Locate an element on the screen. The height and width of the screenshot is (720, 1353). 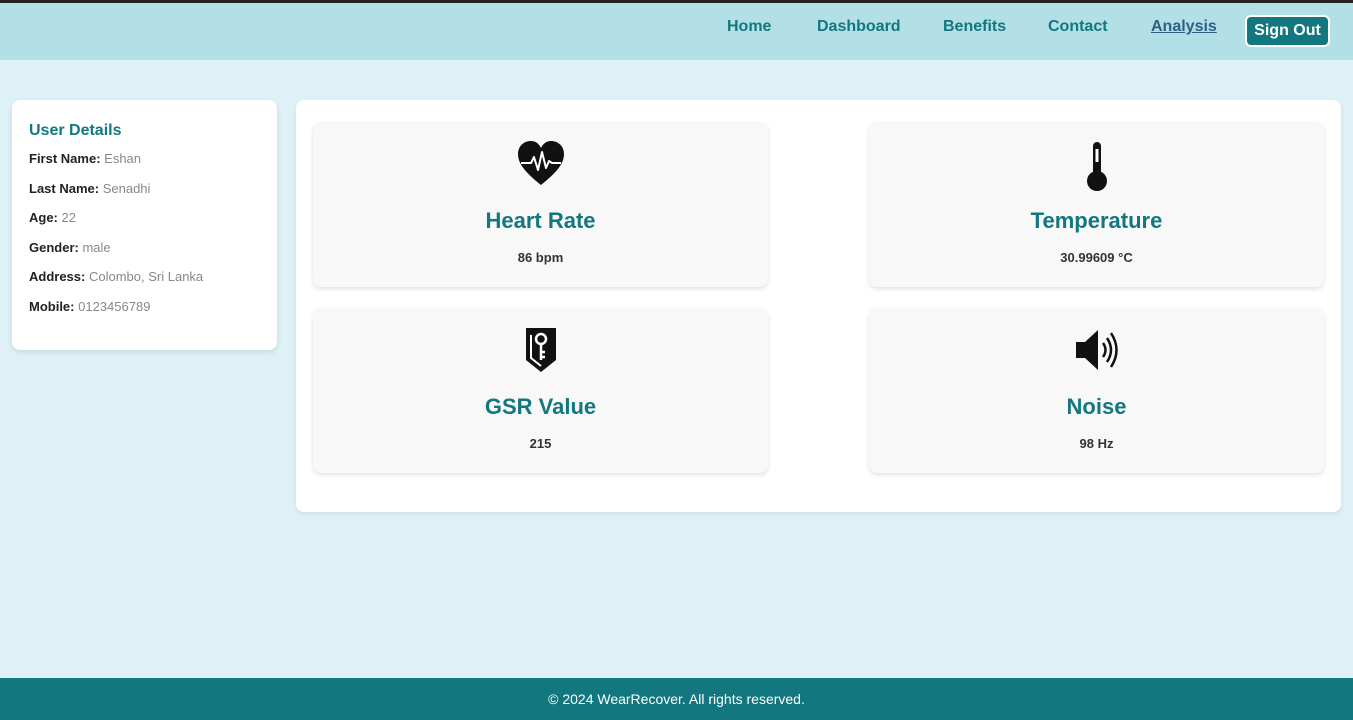
metric-title: Noise is located at coordinates (1096, 406).